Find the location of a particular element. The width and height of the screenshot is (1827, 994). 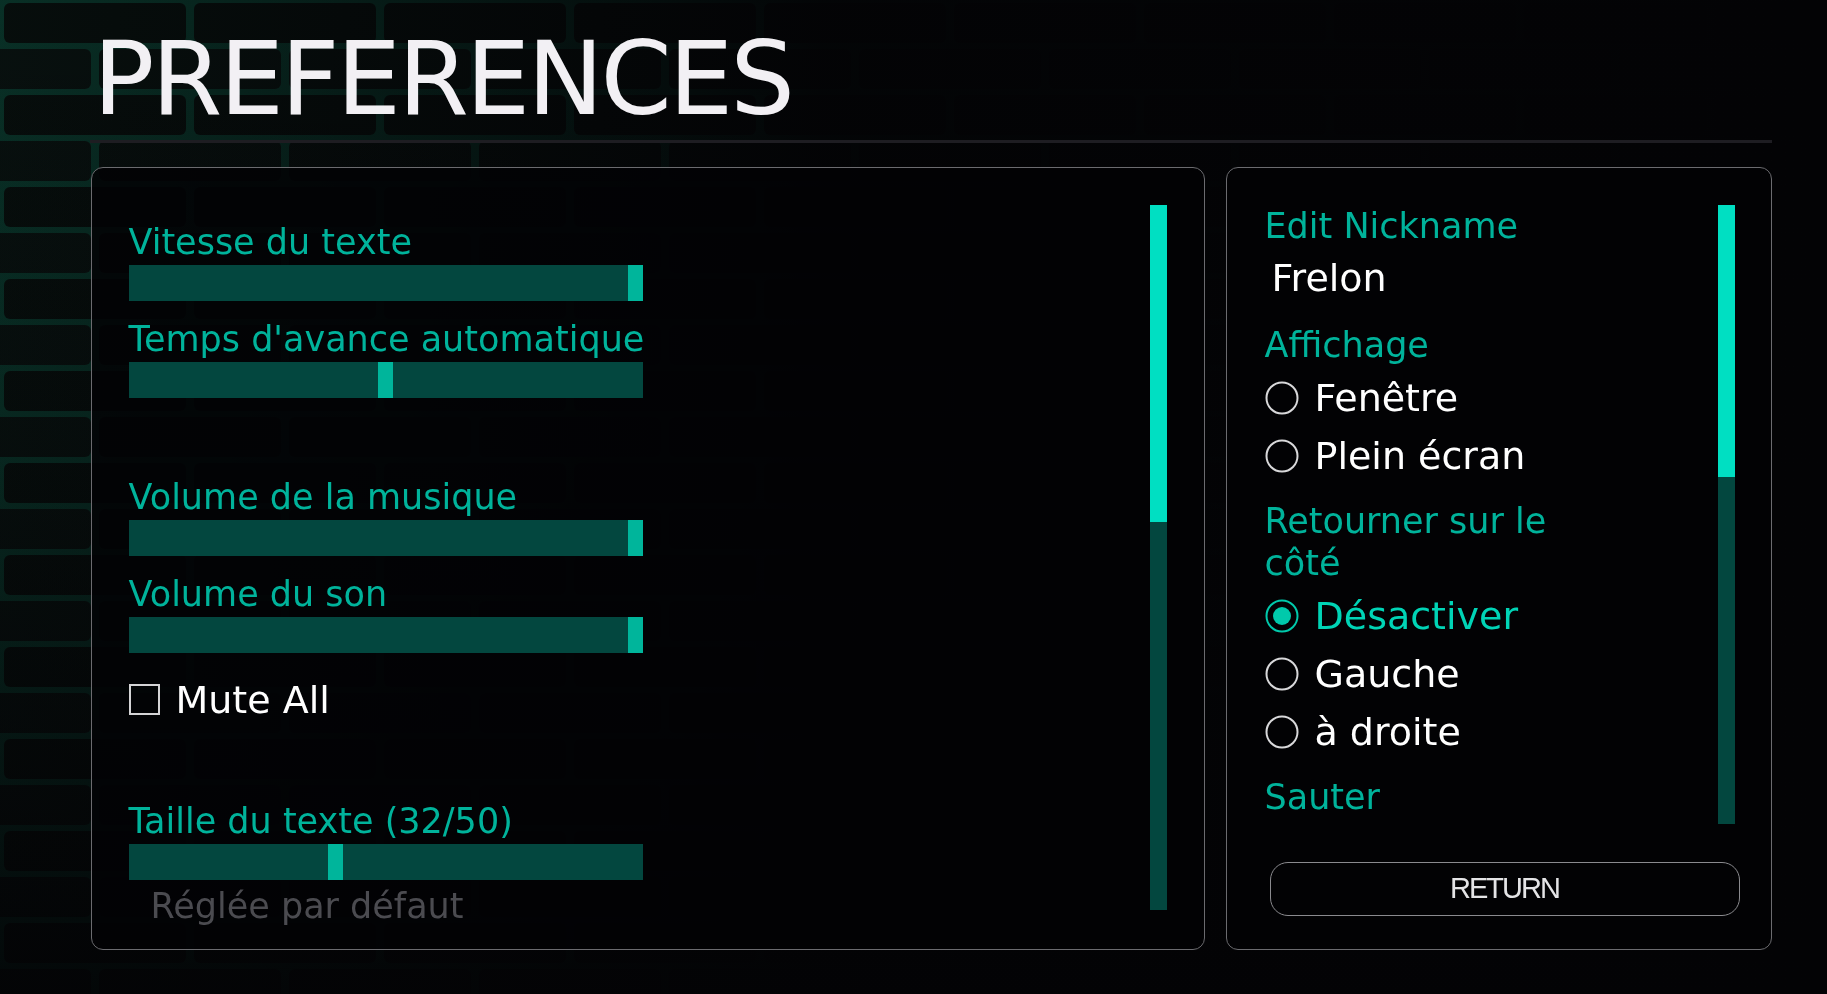

radio-option: Gauche is located at coordinates (1362, 673).